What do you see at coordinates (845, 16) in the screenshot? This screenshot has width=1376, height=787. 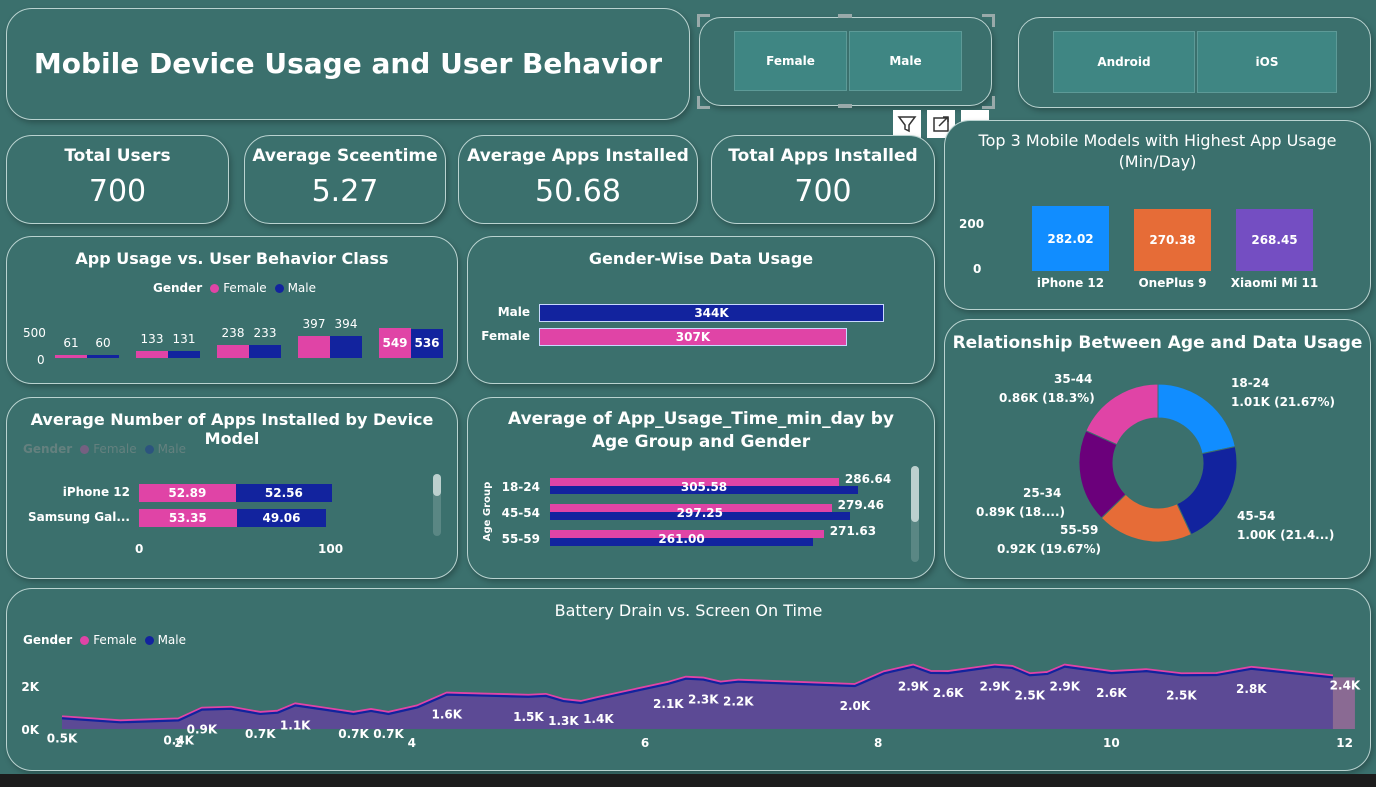 I see `selection-handle-top` at bounding box center [845, 16].